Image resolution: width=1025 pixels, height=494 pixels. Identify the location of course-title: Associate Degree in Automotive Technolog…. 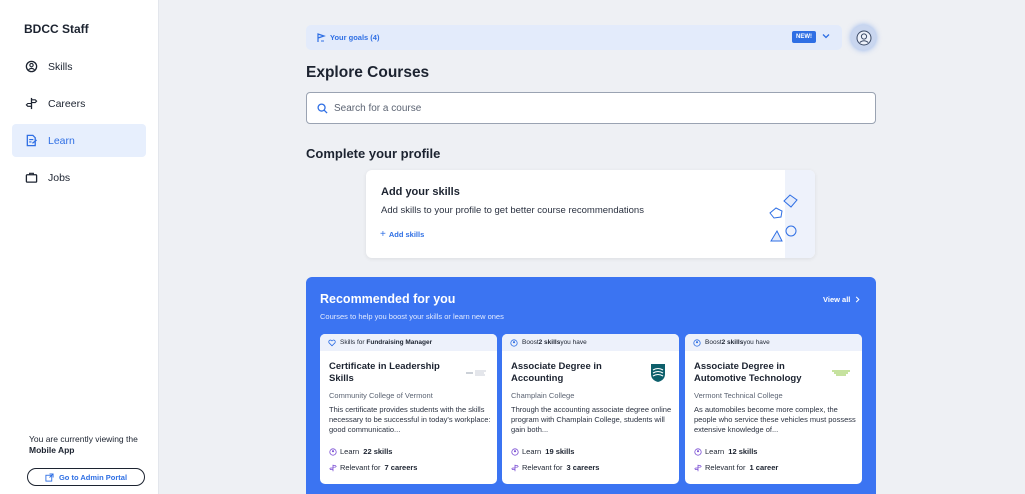
(748, 372).